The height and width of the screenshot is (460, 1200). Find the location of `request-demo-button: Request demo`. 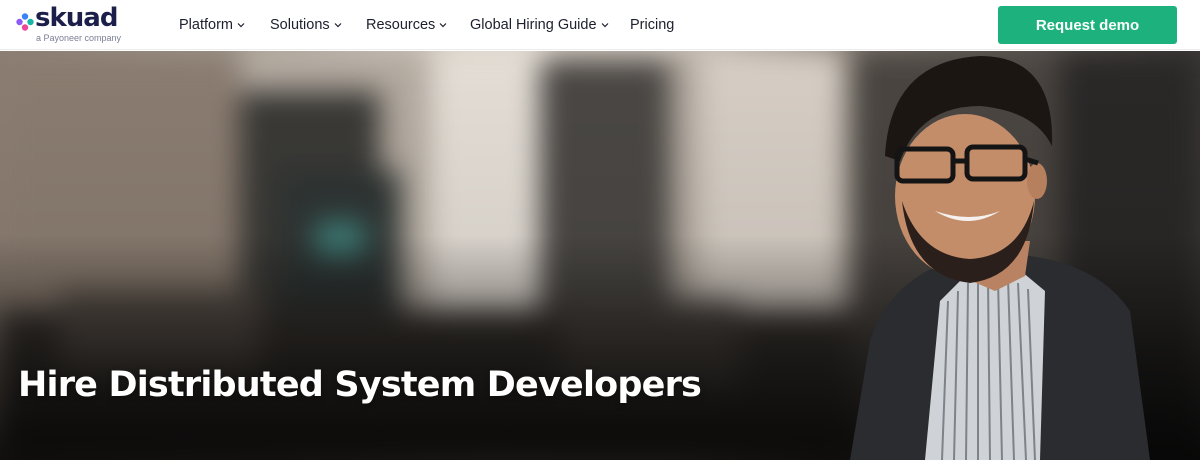

request-demo-button: Request demo is located at coordinates (1087, 25).